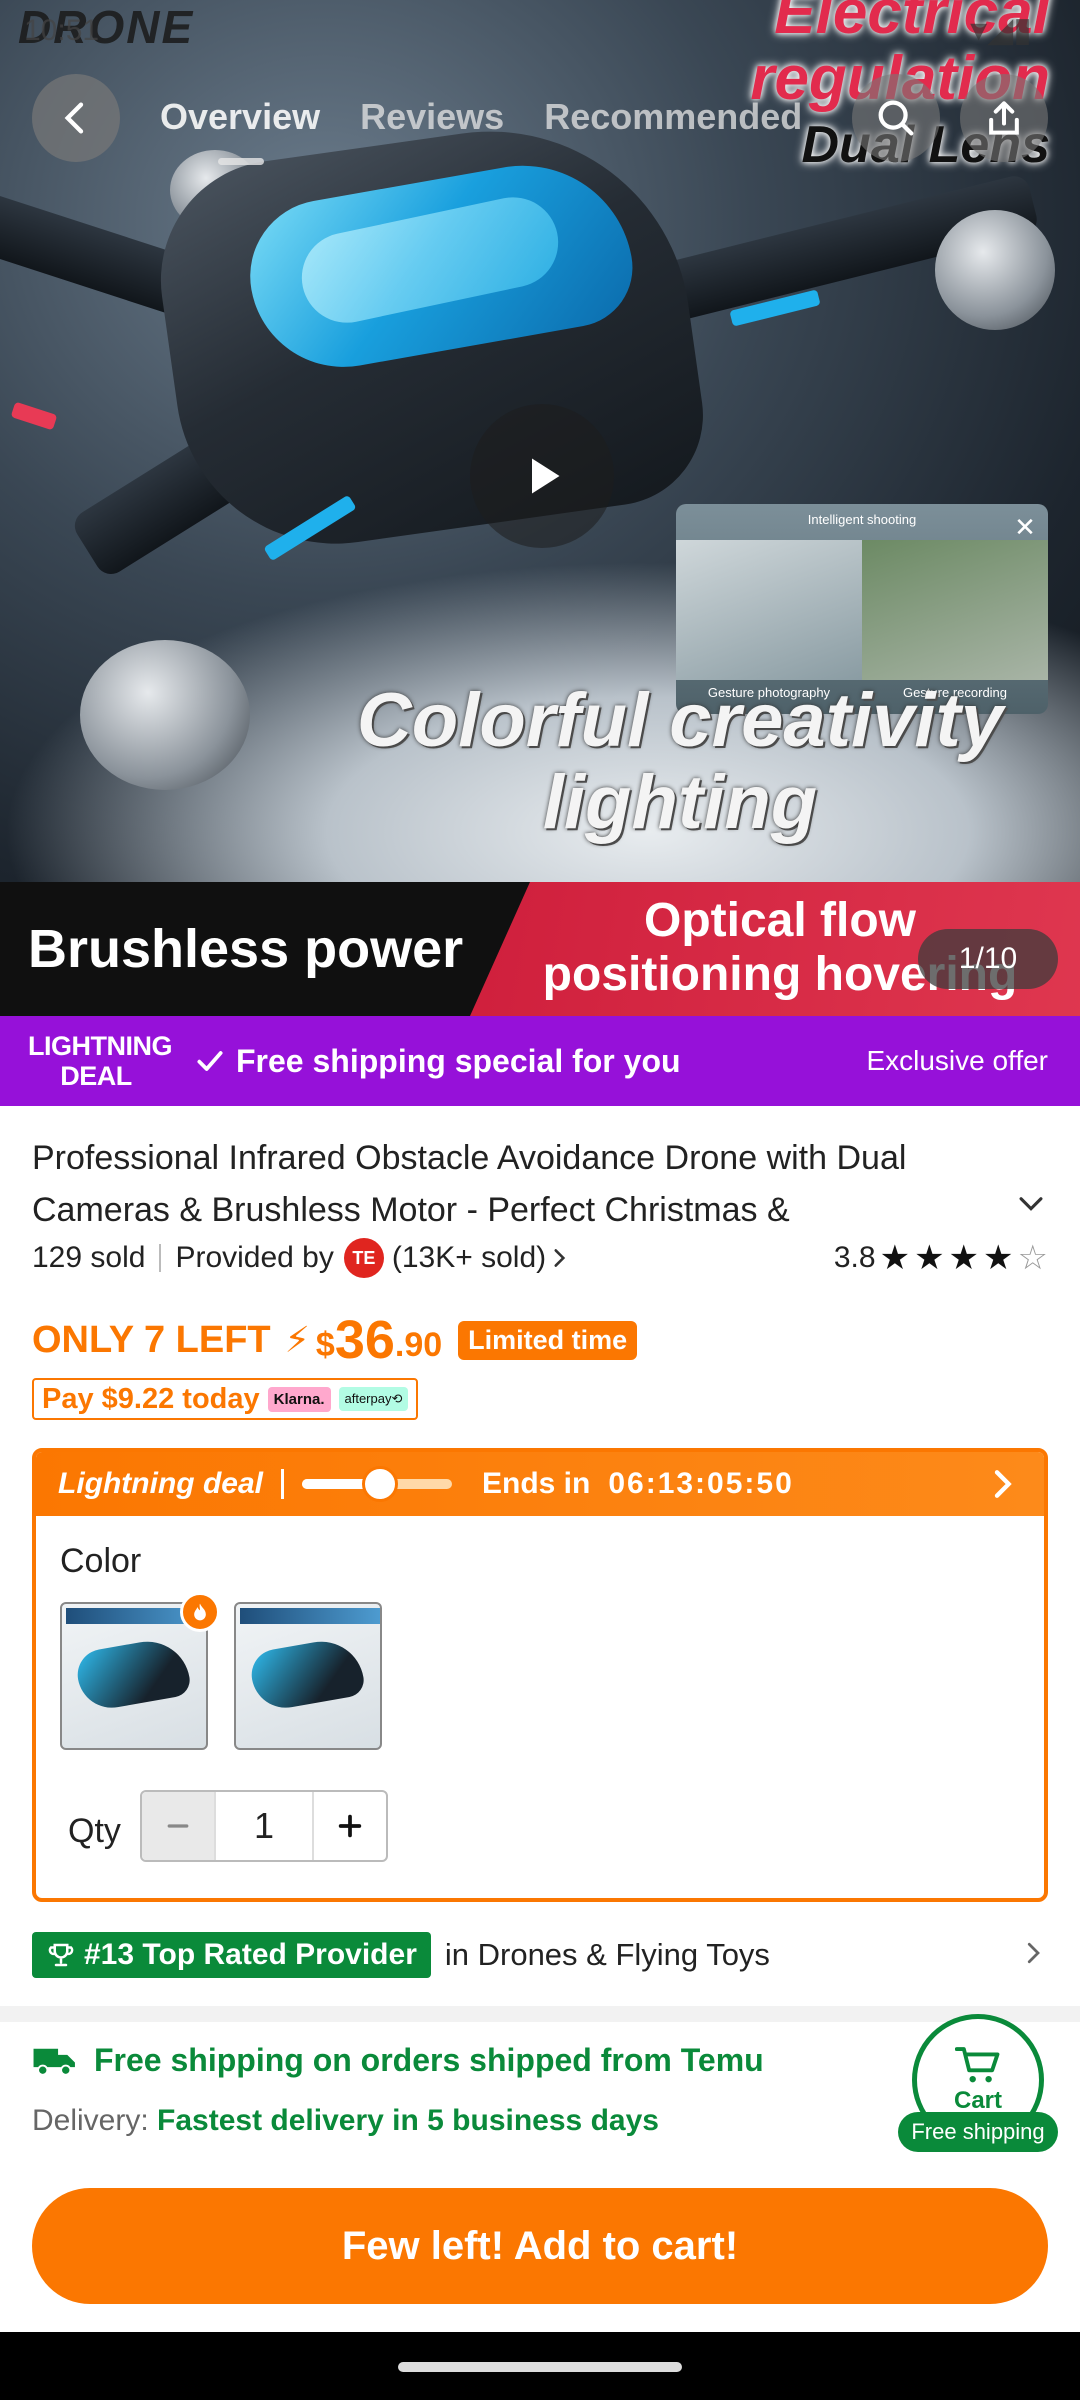  Describe the element at coordinates (54, 2062) in the screenshot. I see `truck-icon` at that location.